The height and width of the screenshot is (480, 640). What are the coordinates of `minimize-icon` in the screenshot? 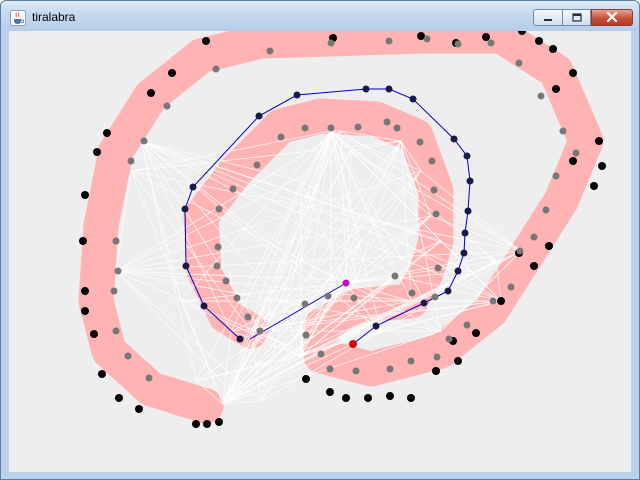 It's located at (548, 17).